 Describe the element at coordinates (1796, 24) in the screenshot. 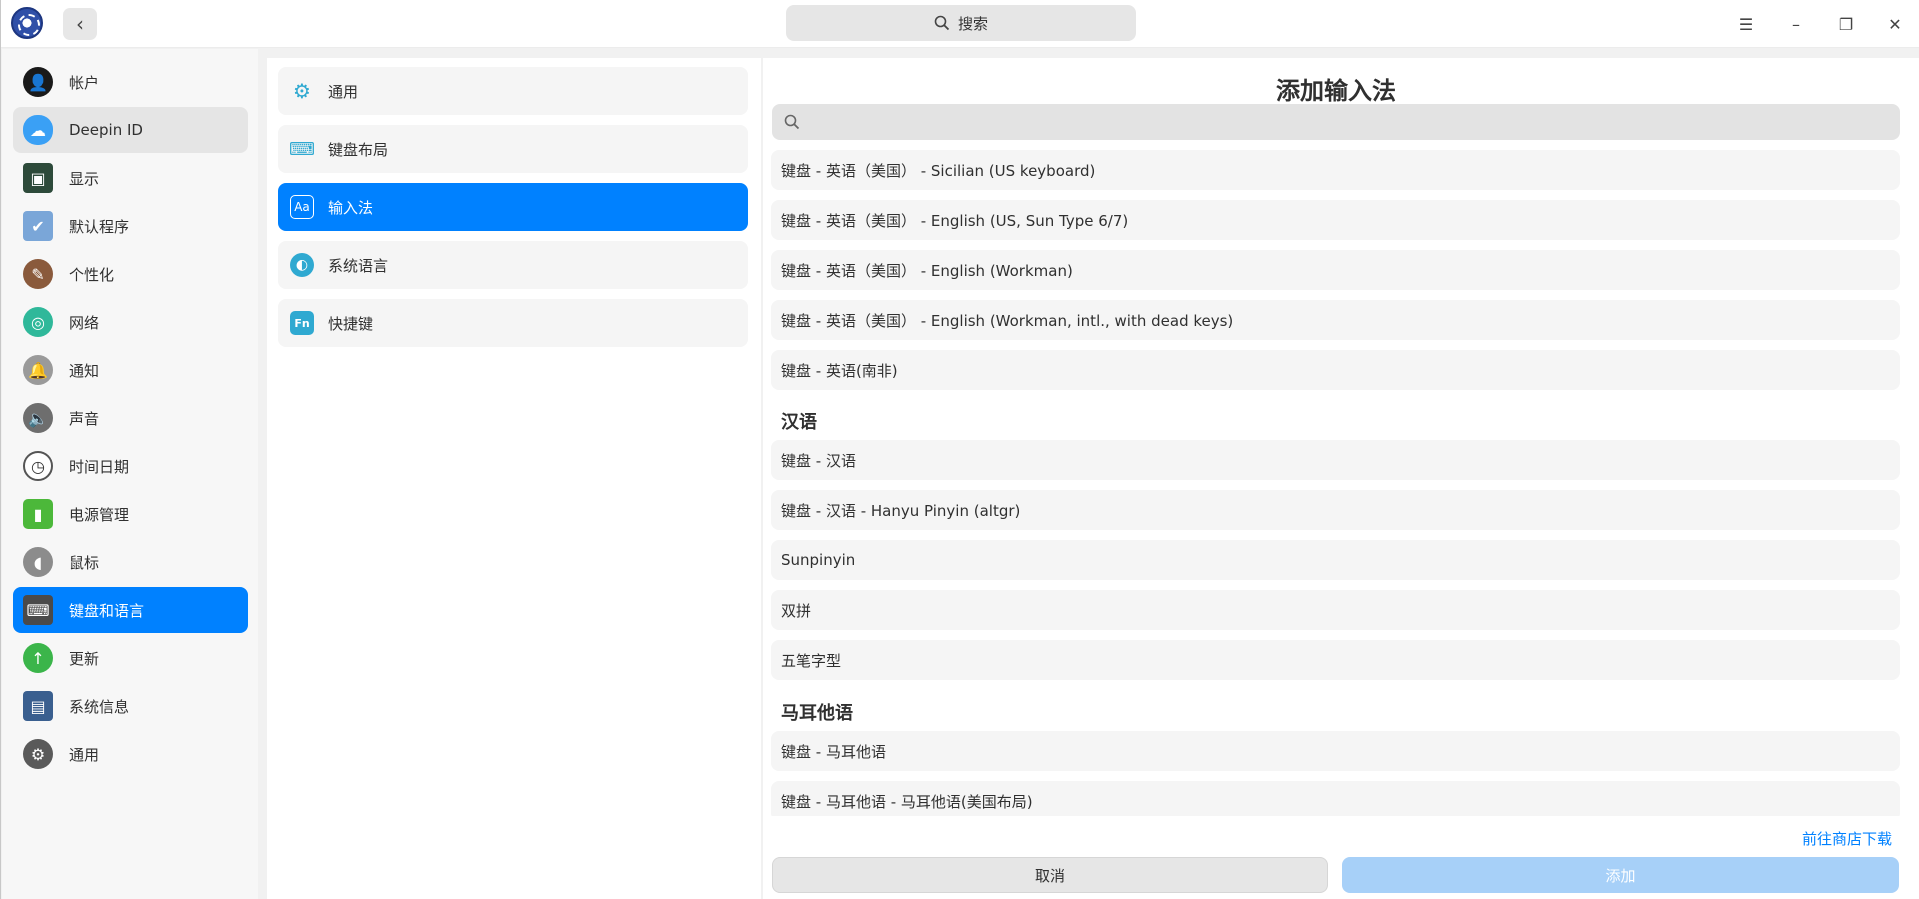

I see `minimize-button: –` at that location.